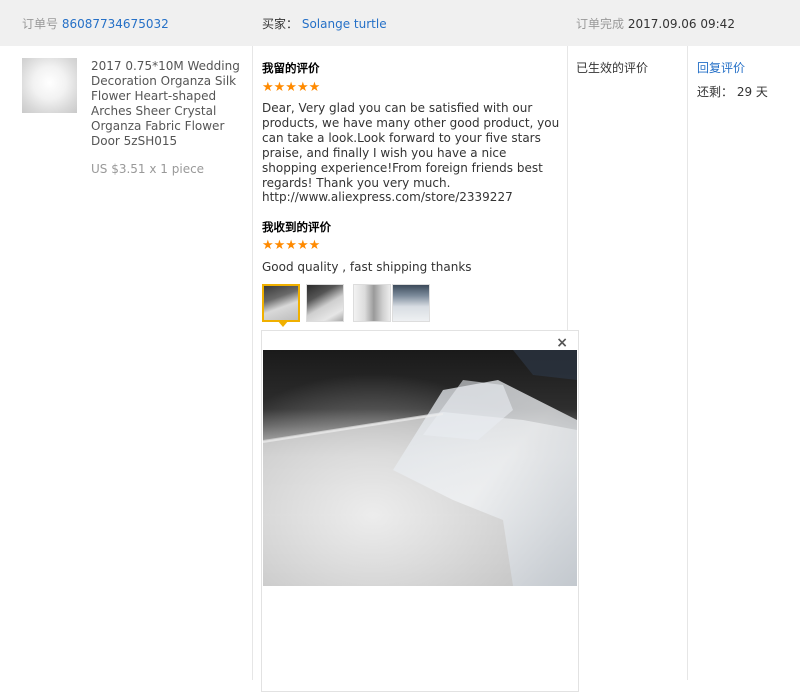 The image size is (800, 692). What do you see at coordinates (280, 24) in the screenshot?
I see `buyer-label: 买家：` at bounding box center [280, 24].